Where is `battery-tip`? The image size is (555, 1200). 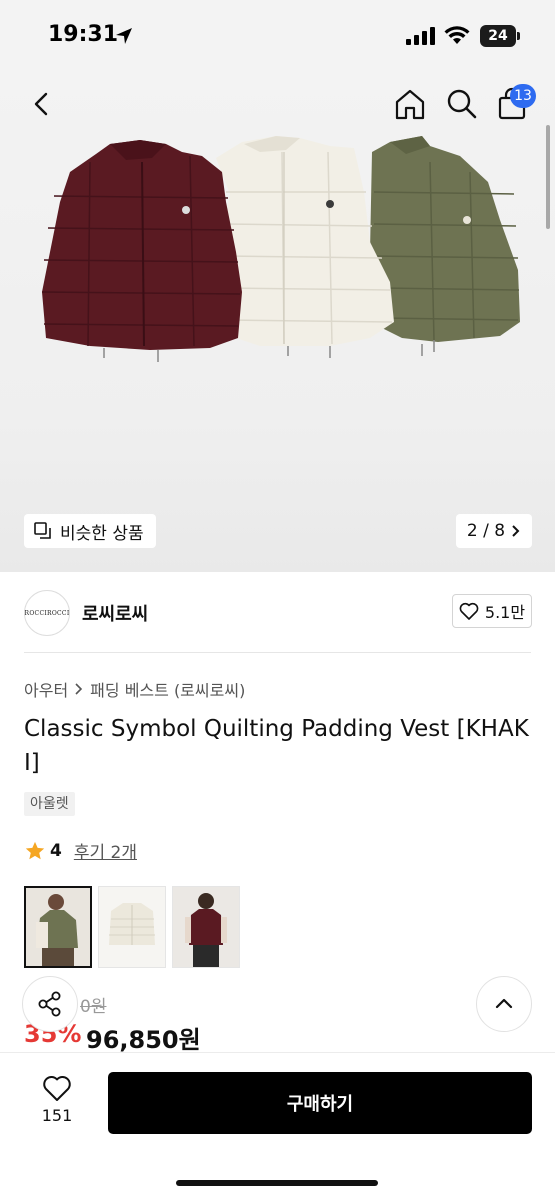 battery-tip is located at coordinates (518, 36).